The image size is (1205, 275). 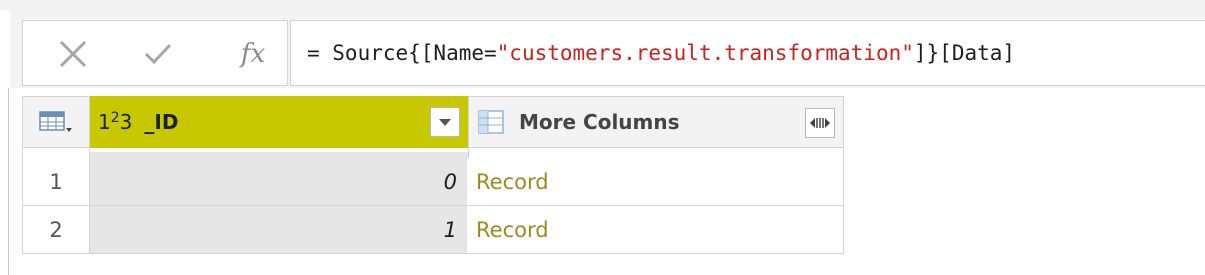 What do you see at coordinates (279, 230) in the screenshot?
I see `id-cell: 1` at bounding box center [279, 230].